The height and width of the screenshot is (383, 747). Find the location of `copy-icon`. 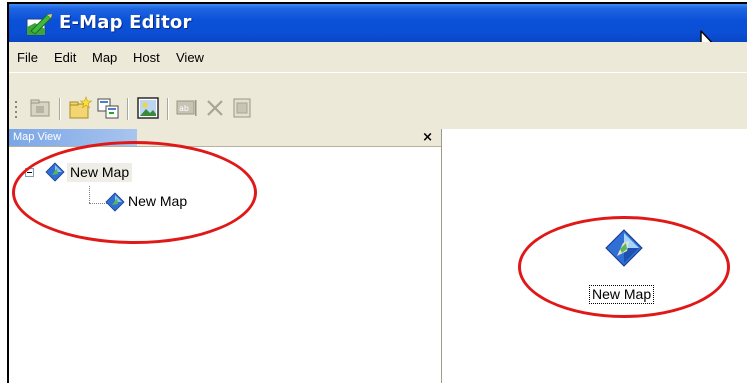

copy-icon is located at coordinates (108, 108).